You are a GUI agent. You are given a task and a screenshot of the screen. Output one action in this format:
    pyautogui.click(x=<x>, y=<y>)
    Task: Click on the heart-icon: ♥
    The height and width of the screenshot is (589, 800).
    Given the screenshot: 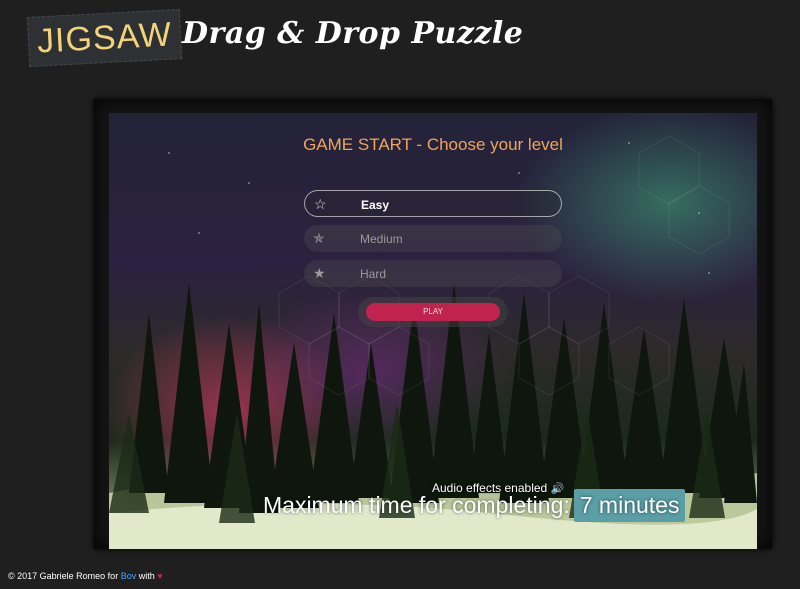 What is the action you would take?
    pyautogui.click(x=160, y=576)
    